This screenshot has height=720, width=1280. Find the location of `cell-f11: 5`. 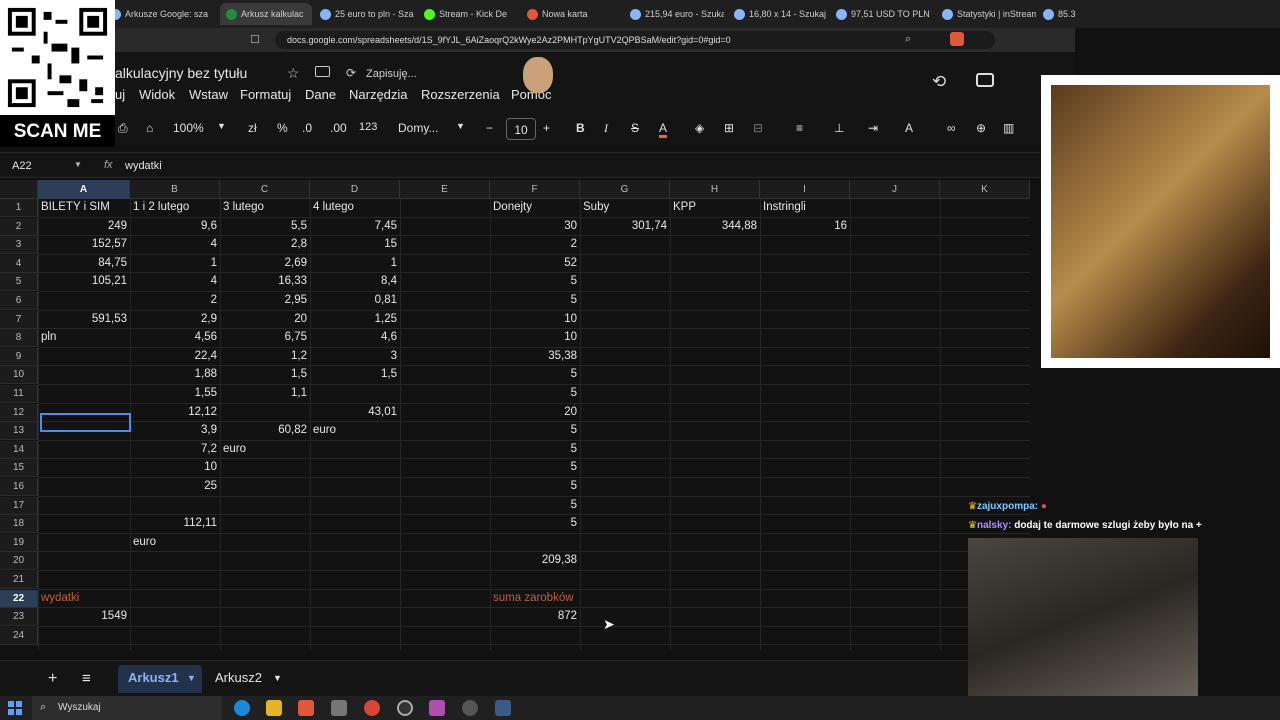

cell-f11: 5 is located at coordinates (535, 394).